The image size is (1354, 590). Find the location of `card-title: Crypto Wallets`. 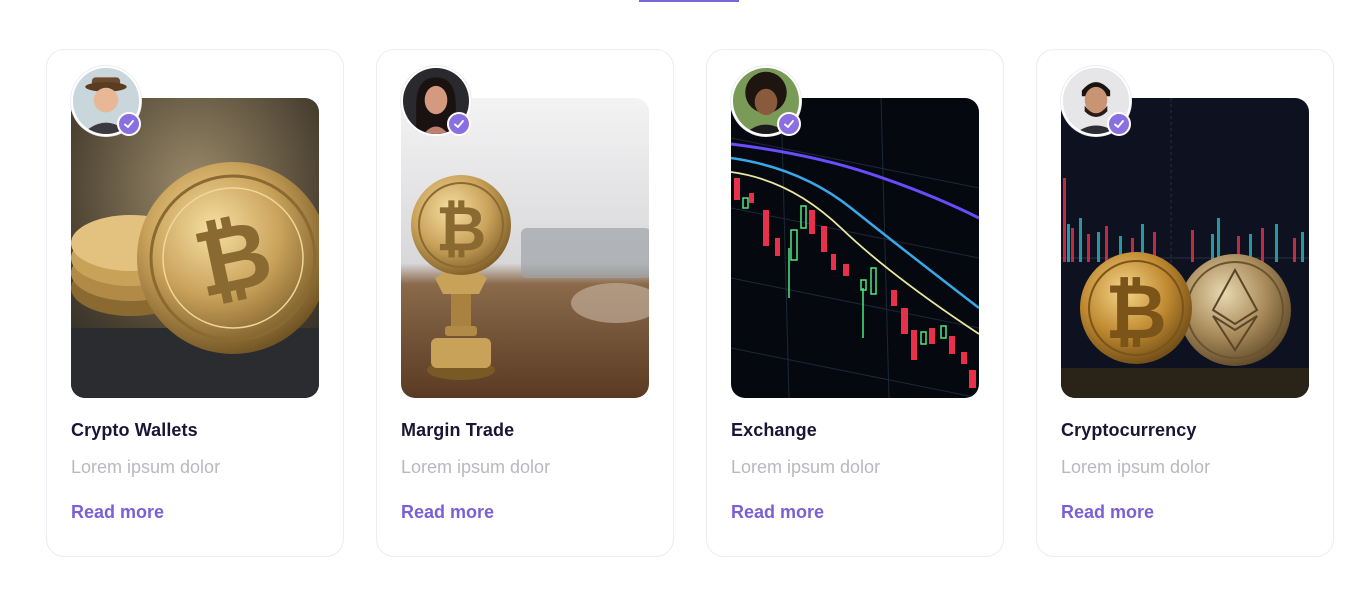

card-title: Crypto Wallets is located at coordinates (134, 430).